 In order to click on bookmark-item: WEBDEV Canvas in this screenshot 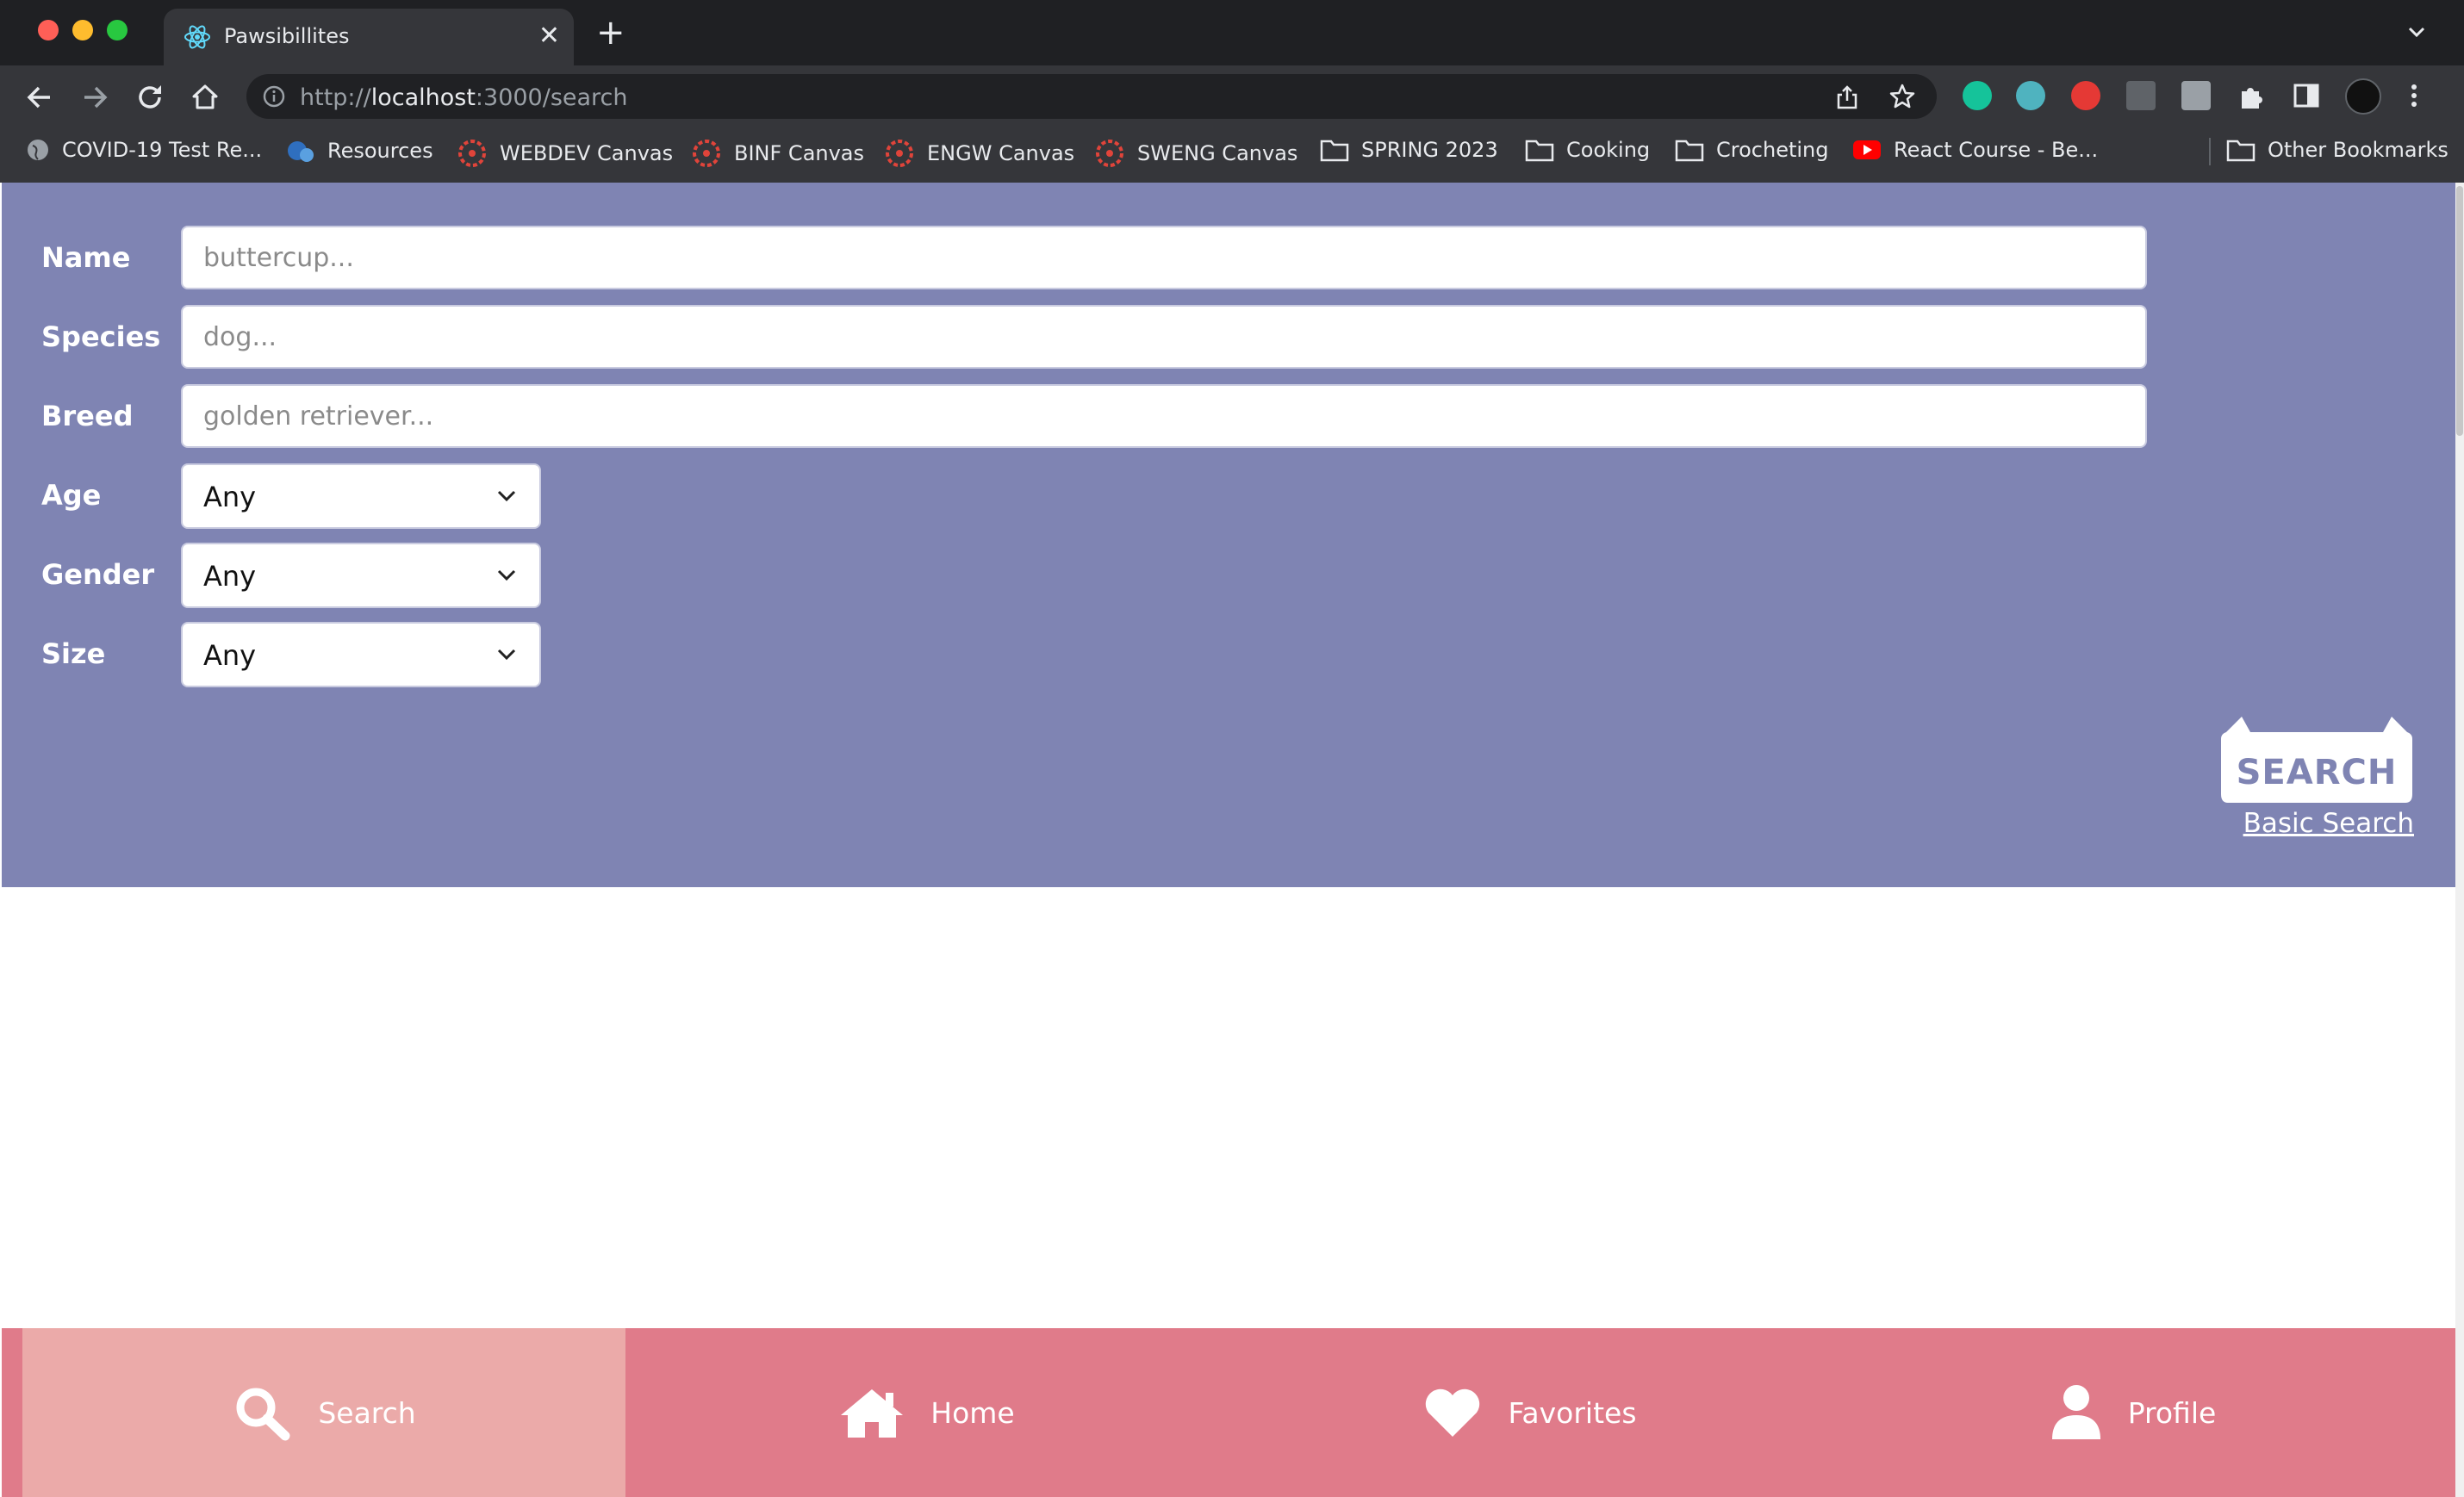, I will do `click(565, 153)`.